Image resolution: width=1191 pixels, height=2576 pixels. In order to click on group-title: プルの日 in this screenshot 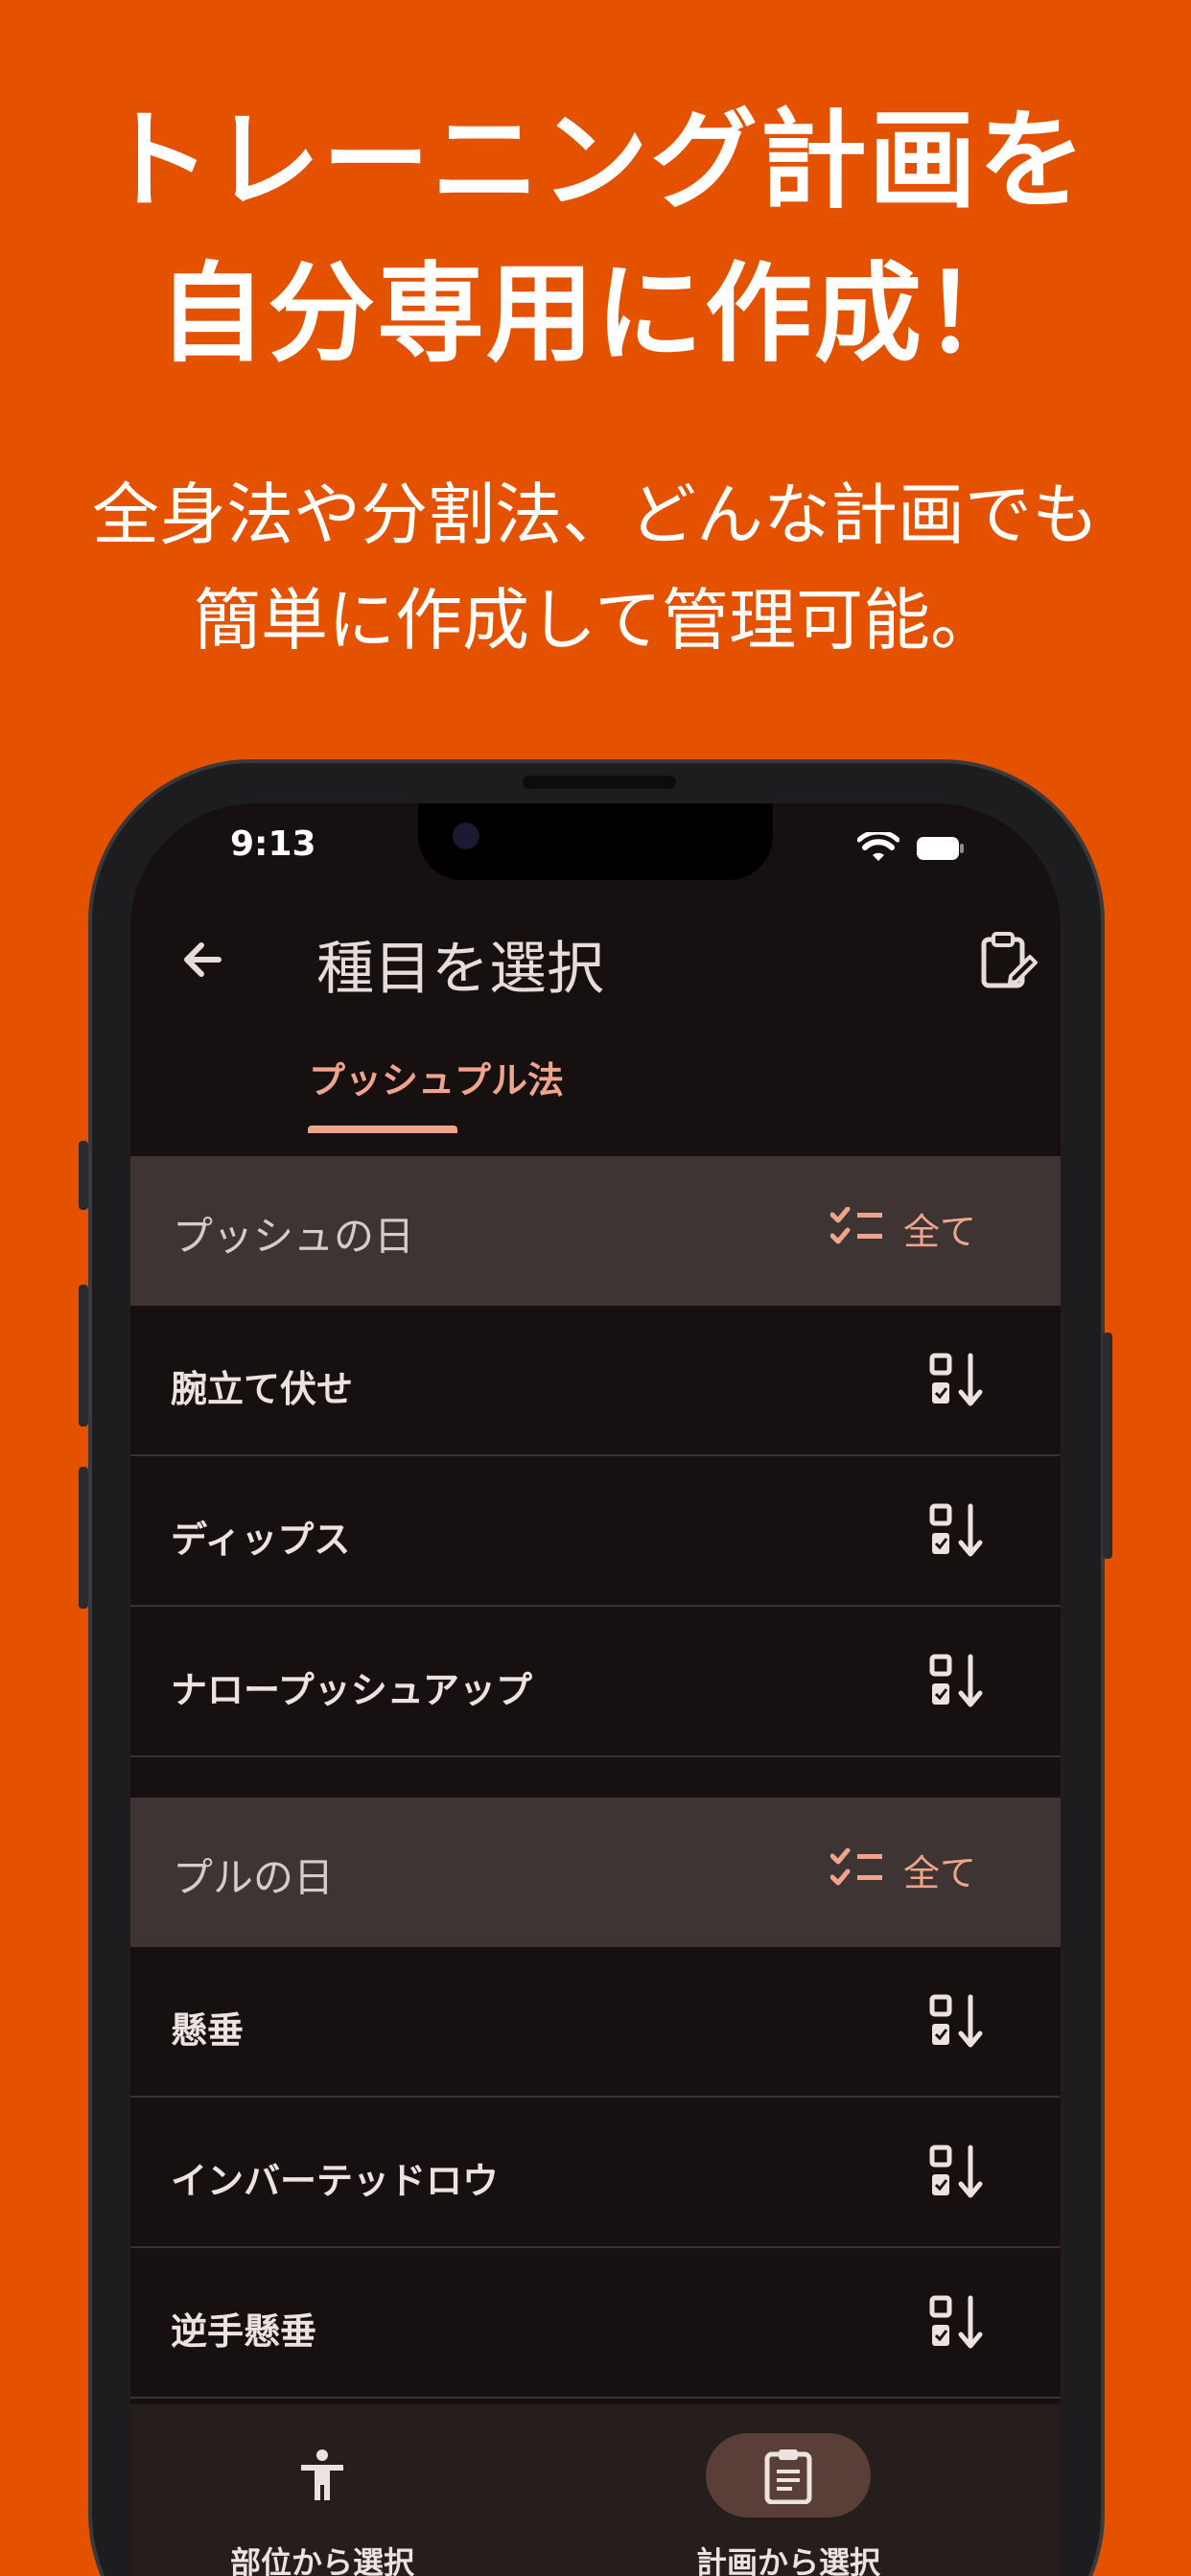, I will do `click(254, 1877)`.